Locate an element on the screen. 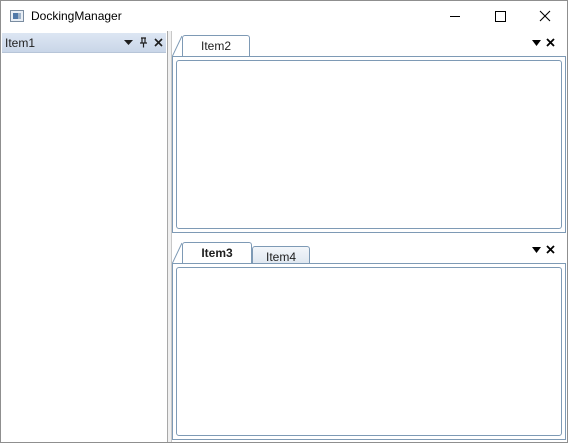  tab-item2: Item2 is located at coordinates (216, 46).